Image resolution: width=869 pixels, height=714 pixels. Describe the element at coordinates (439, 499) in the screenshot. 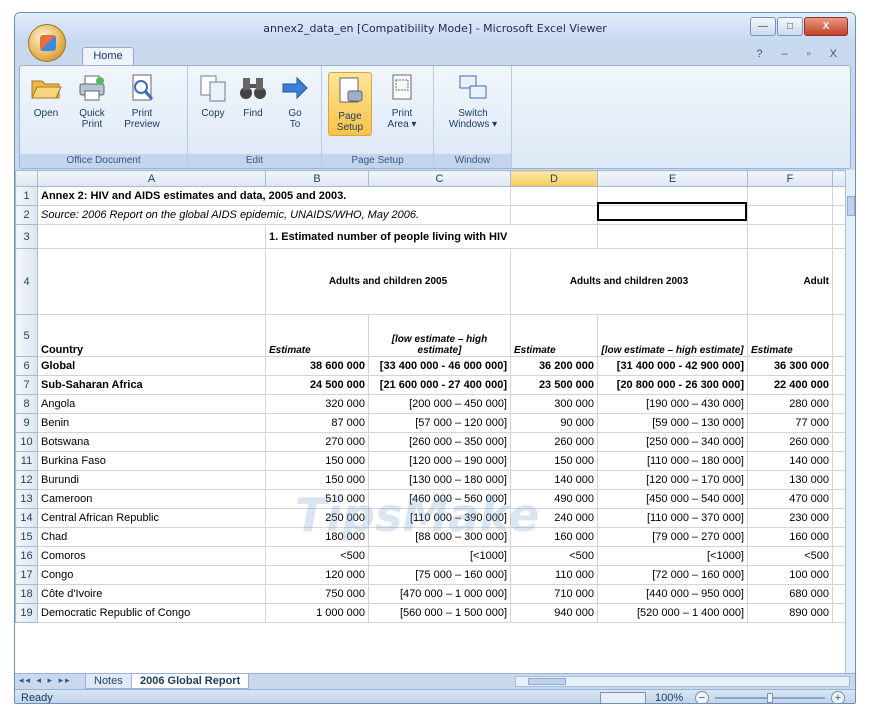

I see `value-cell-c: [460 000 – 560 000]` at that location.